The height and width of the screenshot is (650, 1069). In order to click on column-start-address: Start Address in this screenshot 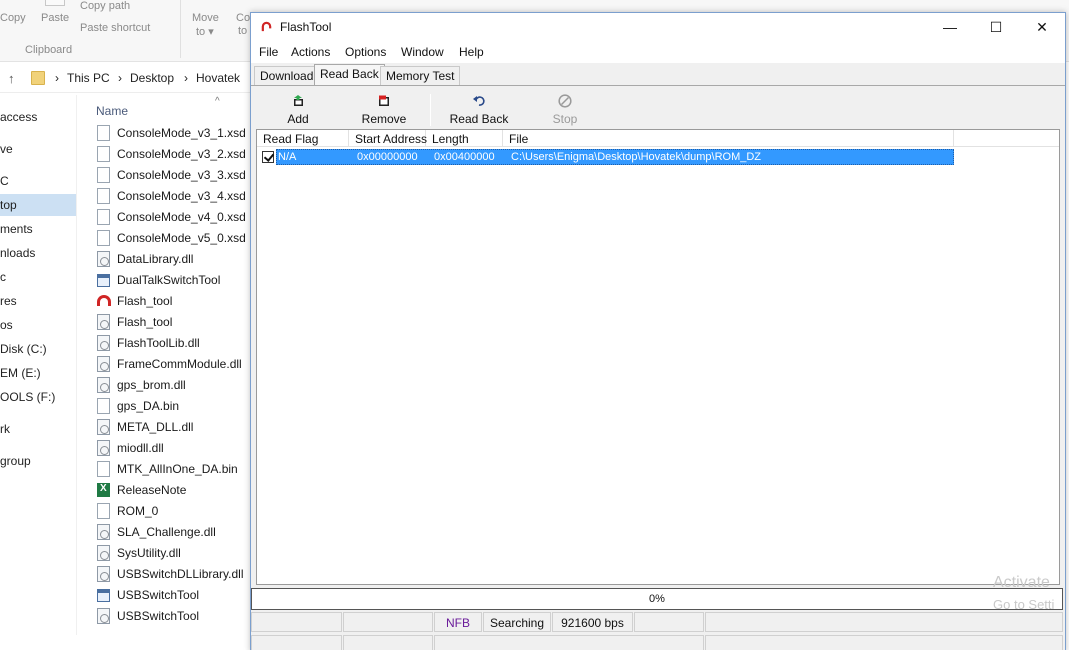, I will do `click(388, 138)`.